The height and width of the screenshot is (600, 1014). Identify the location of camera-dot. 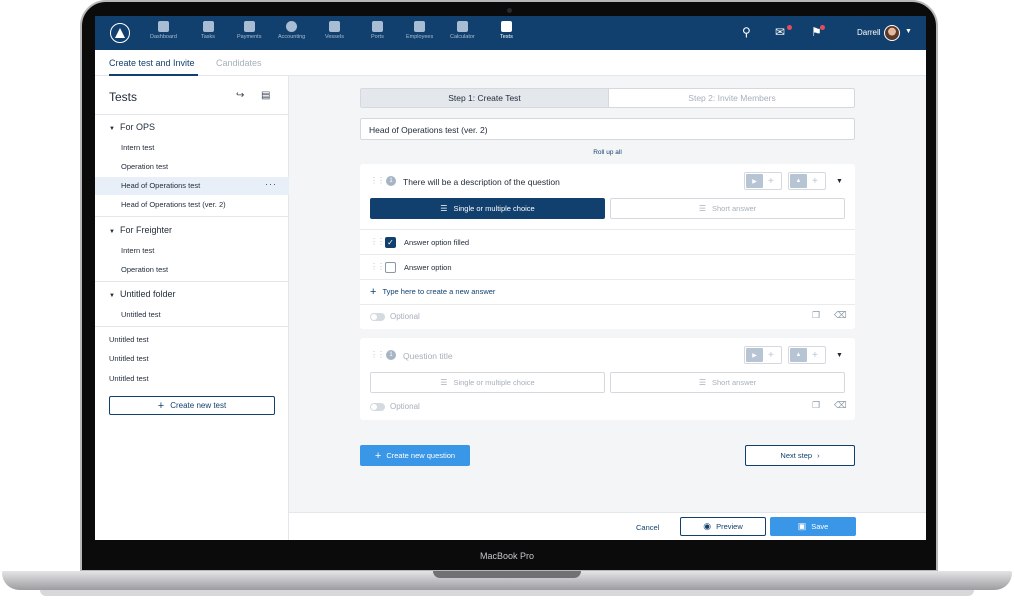
(509, 10).